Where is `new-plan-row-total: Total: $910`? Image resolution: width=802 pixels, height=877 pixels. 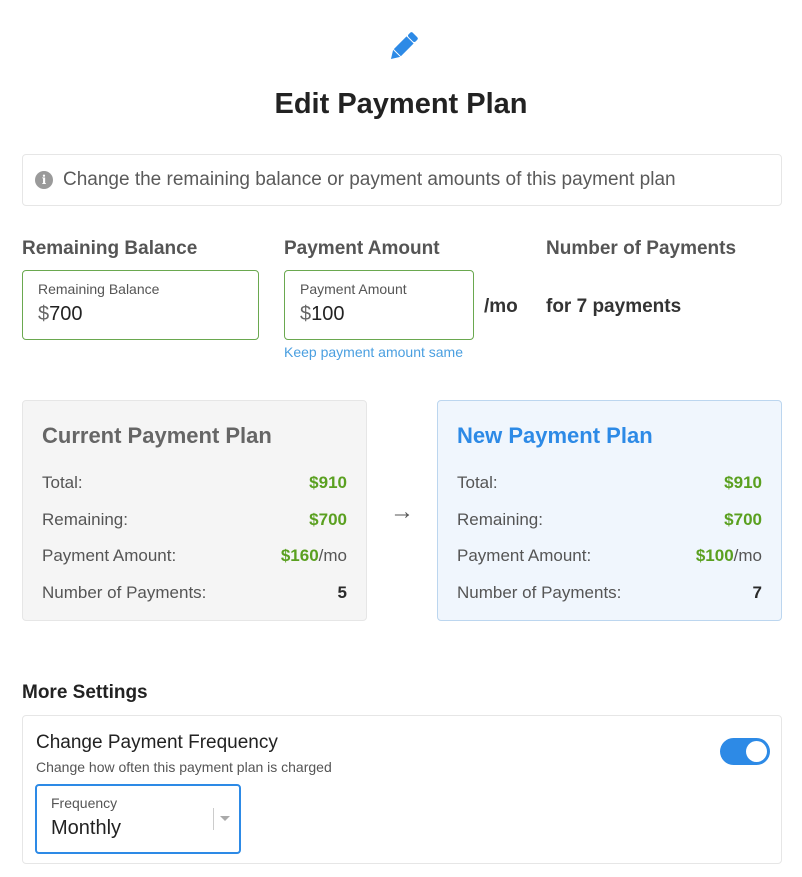 new-plan-row-total: Total: $910 is located at coordinates (609, 483).